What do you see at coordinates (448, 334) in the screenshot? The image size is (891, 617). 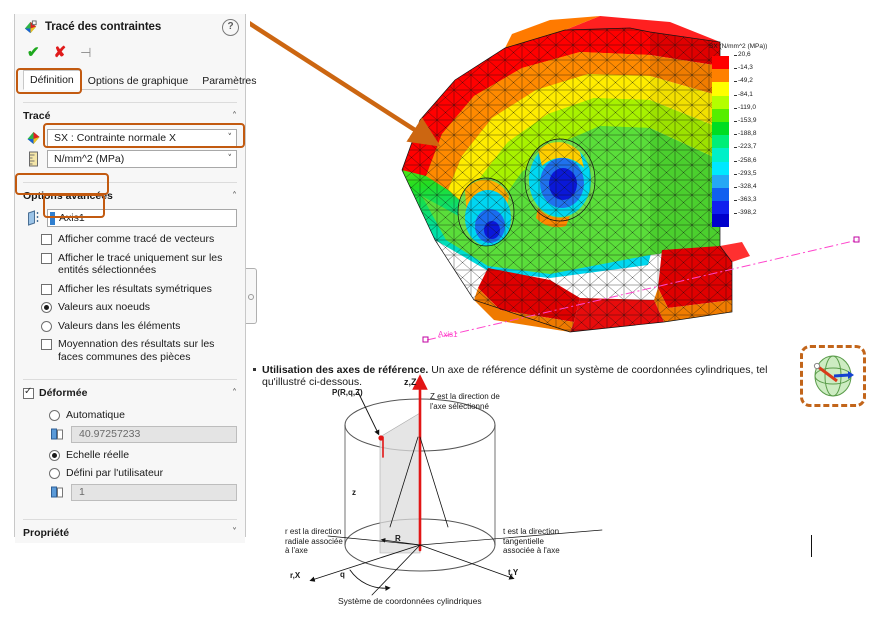 I see `axis-label-viewport: Axis1` at bounding box center [448, 334].